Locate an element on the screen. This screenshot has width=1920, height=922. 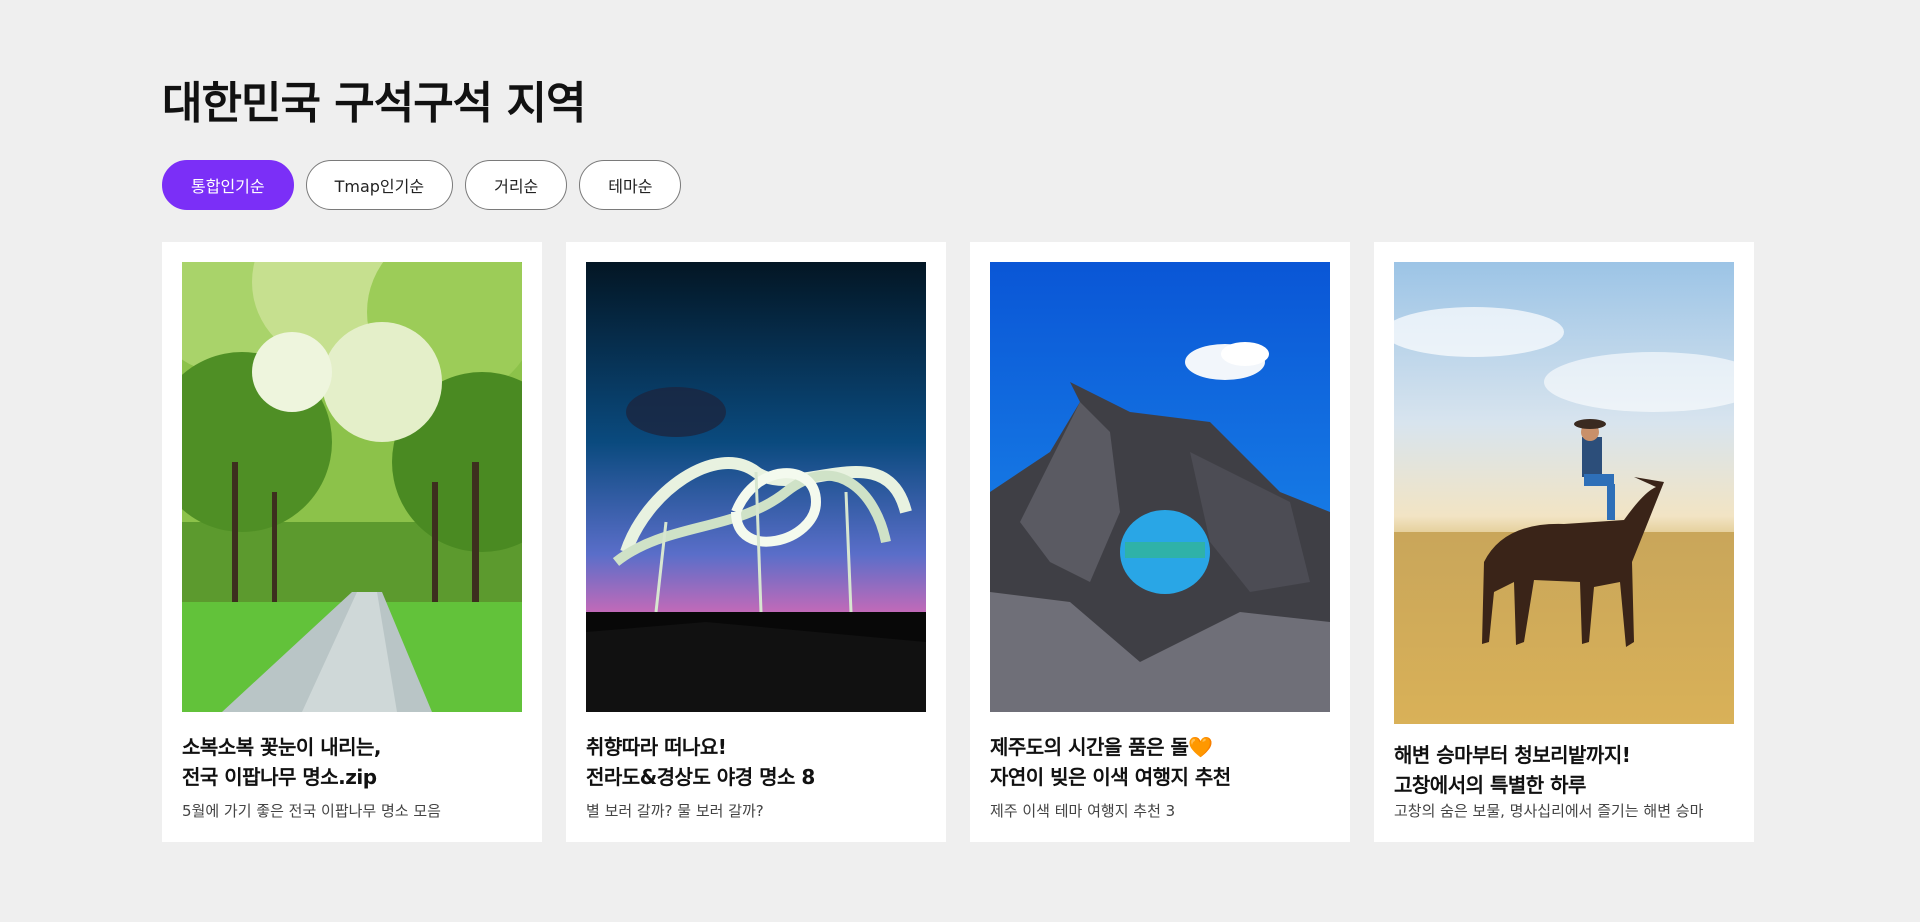
sort-filters: 통합인기순 Tmap인기순 거리순 테마순 is located at coordinates (422, 185).